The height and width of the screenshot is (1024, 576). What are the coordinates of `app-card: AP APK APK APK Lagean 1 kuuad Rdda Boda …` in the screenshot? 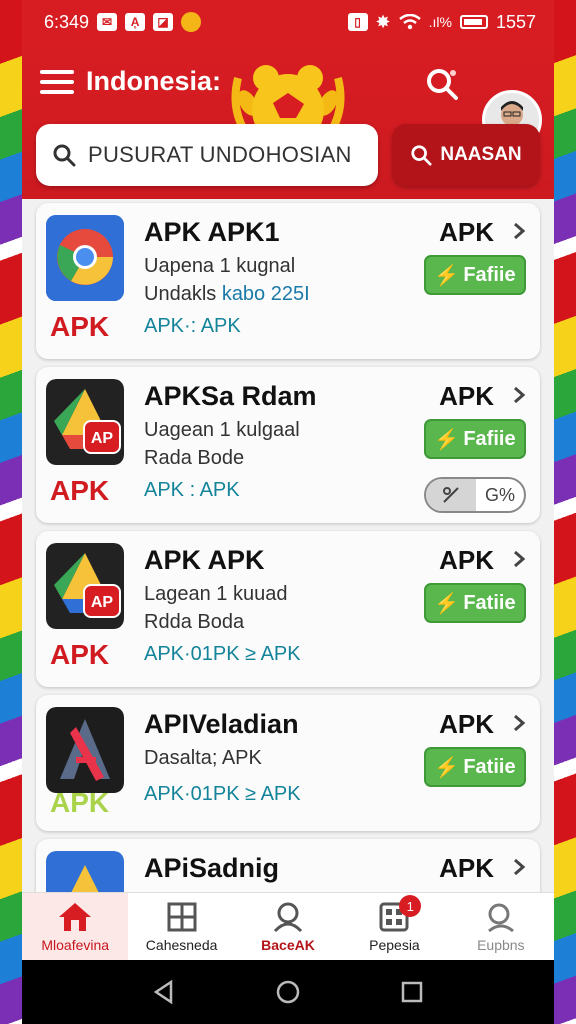 It's located at (288, 609).